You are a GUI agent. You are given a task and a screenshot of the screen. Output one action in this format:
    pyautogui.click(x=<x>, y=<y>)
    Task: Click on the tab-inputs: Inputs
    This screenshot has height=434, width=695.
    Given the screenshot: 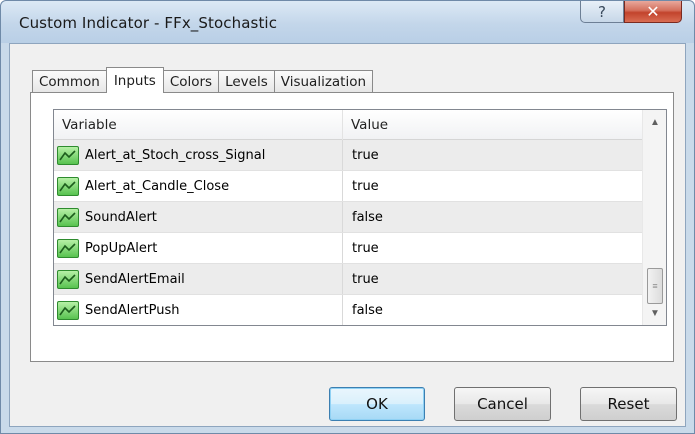 What is the action you would take?
    pyautogui.click(x=134, y=80)
    